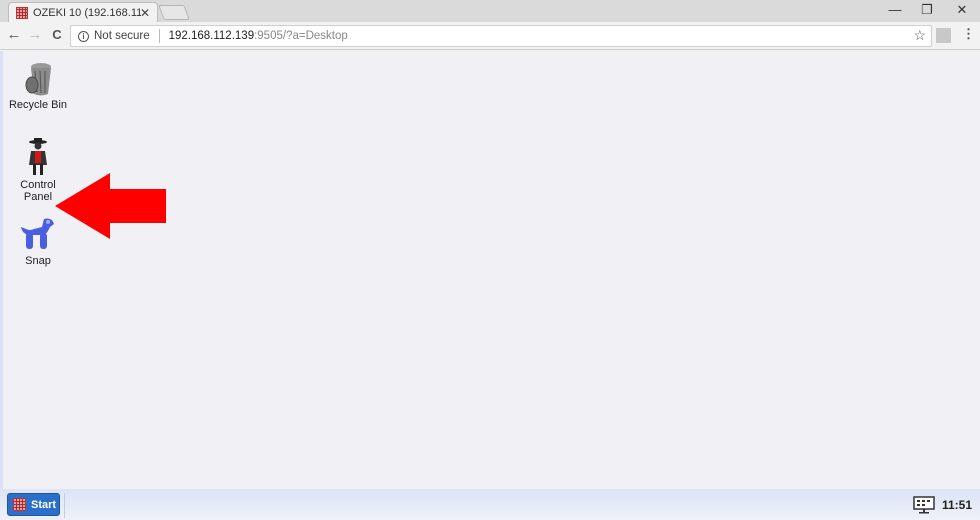 This screenshot has width=980, height=520. I want to click on taskbar-divider, so click(64, 505).